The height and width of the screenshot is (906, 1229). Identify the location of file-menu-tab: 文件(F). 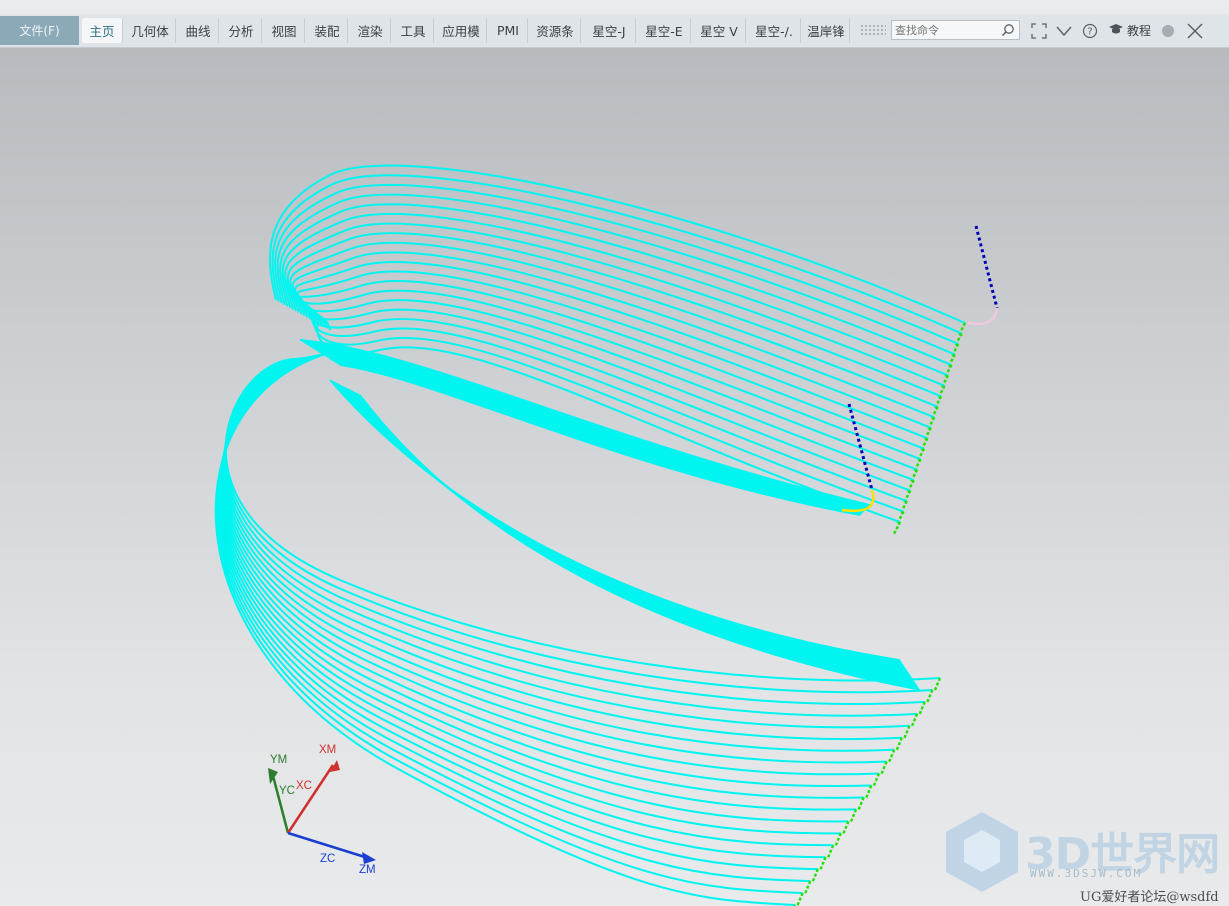
(39, 30).